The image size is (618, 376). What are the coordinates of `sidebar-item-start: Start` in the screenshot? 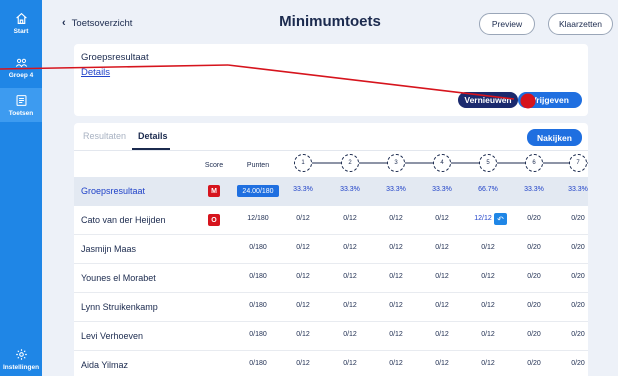 It's located at (21, 27).